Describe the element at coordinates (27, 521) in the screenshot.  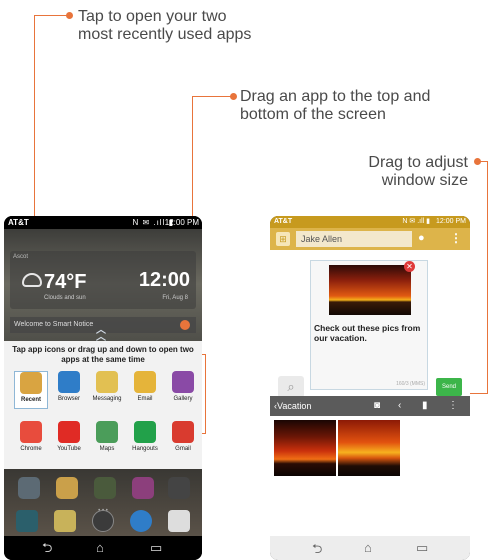
I see `phone-icon` at that location.